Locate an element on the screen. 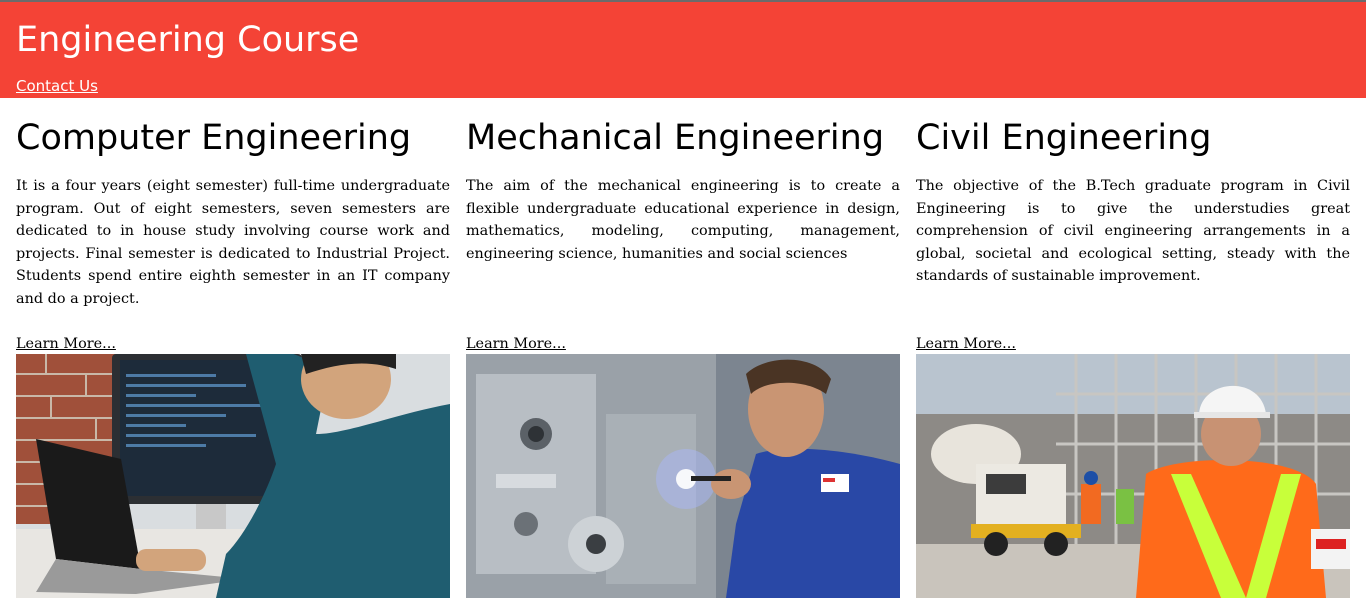  site-title: Engineering Course is located at coordinates (188, 40).